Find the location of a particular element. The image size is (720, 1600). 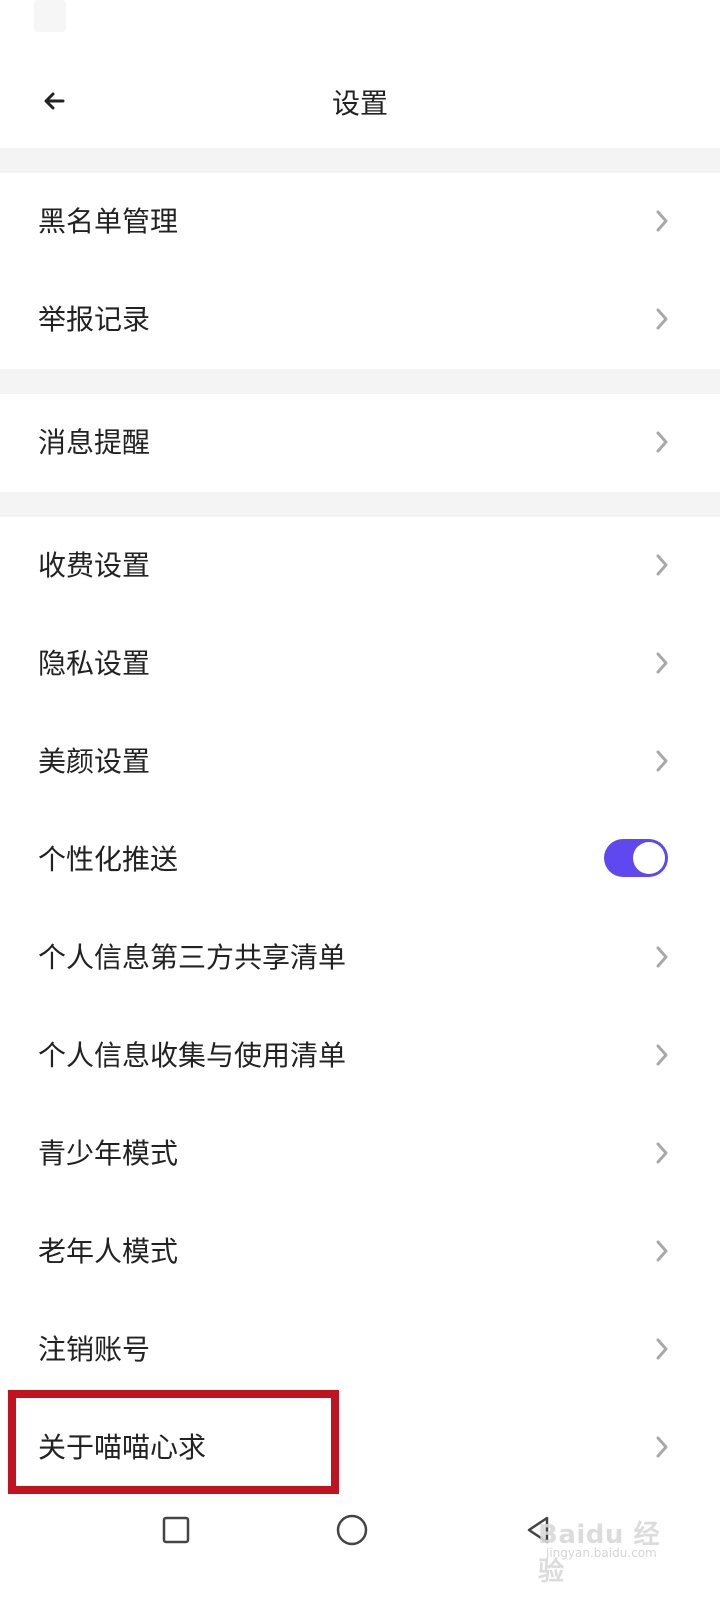

toggle-knob is located at coordinates (649, 858).